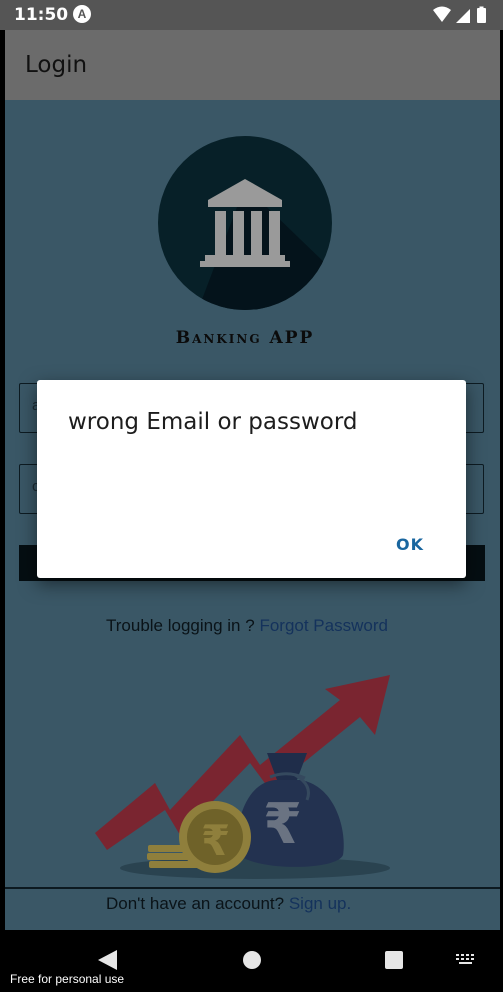 The height and width of the screenshot is (992, 503). I want to click on wifi-icon, so click(442, 14).